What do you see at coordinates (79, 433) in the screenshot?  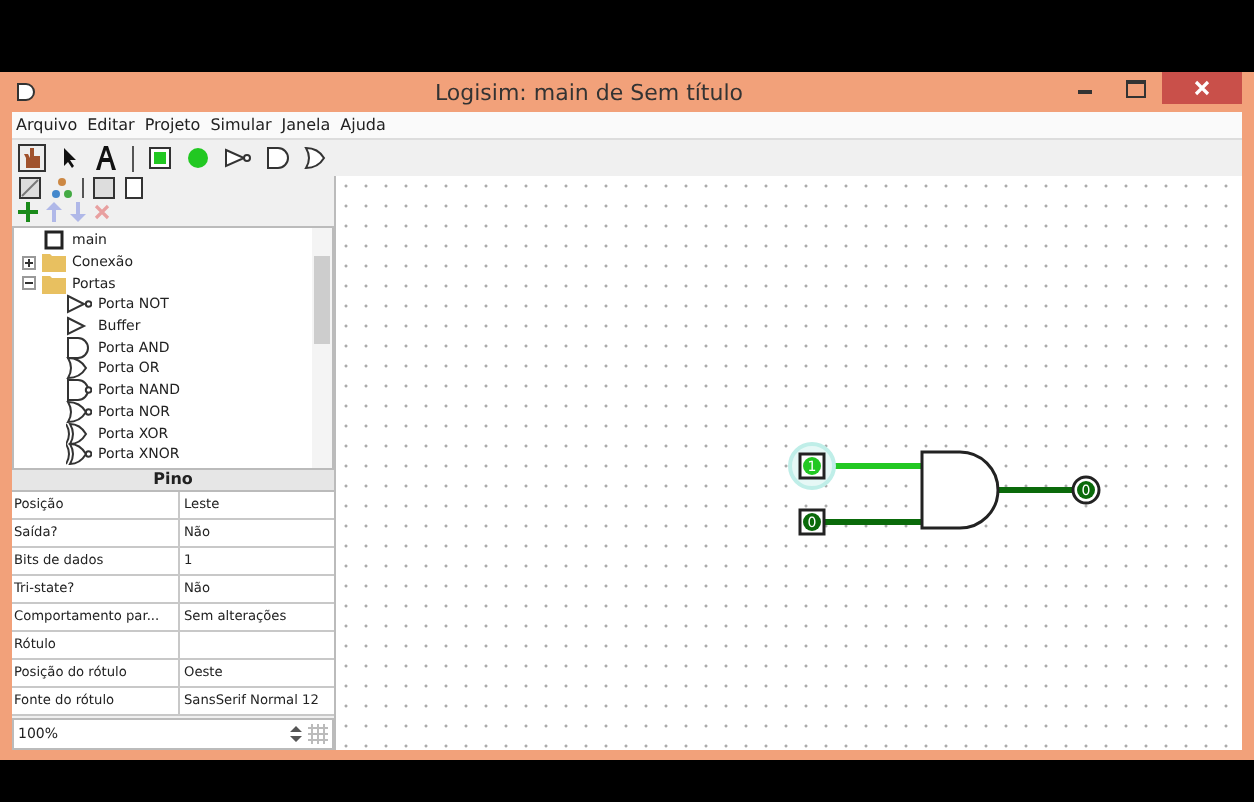 I see `xor-gate-icon` at bounding box center [79, 433].